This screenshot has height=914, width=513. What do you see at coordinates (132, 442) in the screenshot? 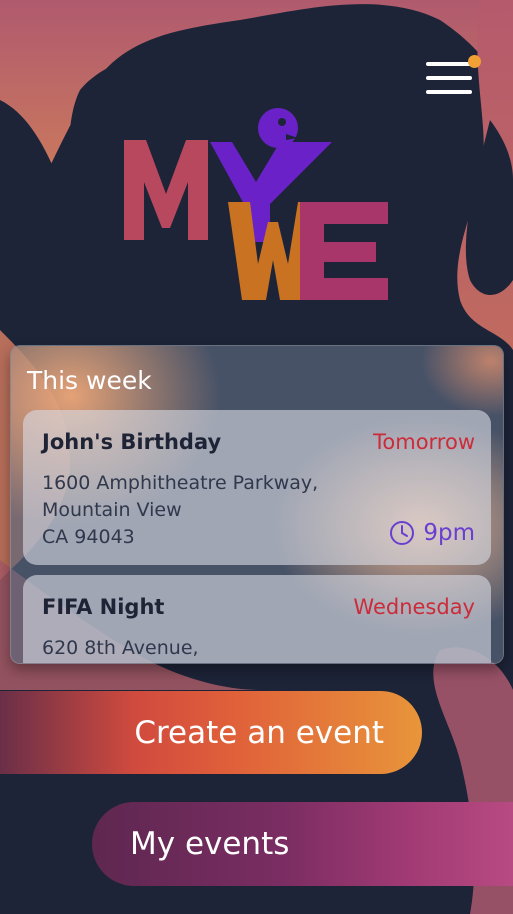
I see `event-name: John's Birthday` at bounding box center [132, 442].